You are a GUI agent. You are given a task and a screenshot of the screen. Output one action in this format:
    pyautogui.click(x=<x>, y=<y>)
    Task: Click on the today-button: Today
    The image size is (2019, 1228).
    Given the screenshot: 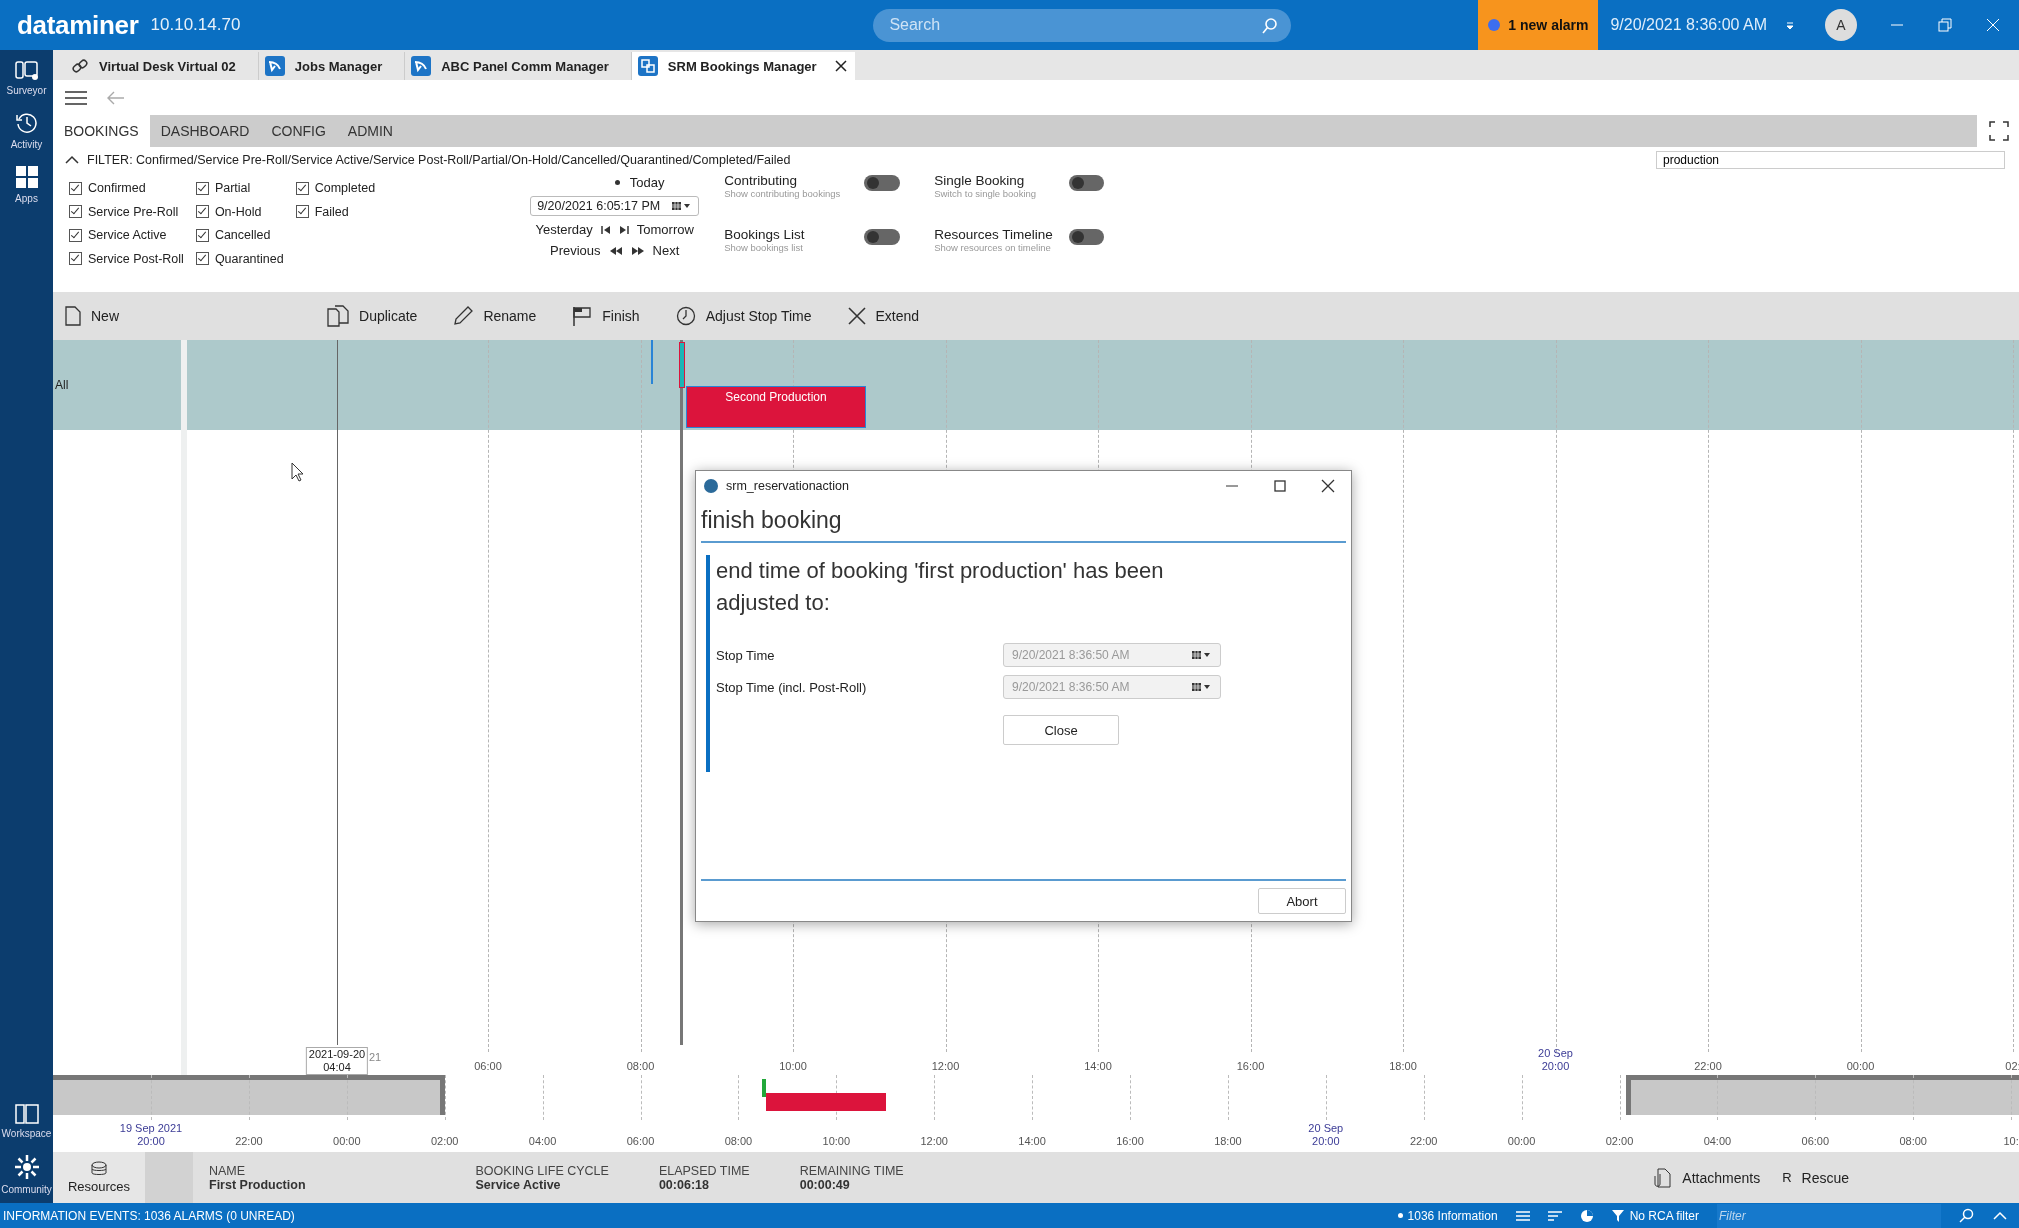 What is the action you would take?
    pyautogui.click(x=647, y=182)
    